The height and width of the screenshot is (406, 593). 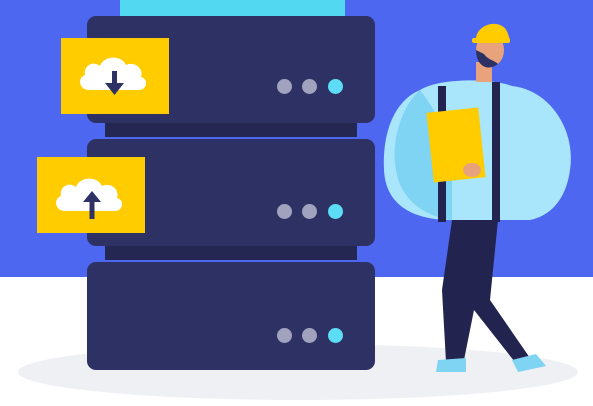 I want to click on worker-pants, so click(x=486, y=293).